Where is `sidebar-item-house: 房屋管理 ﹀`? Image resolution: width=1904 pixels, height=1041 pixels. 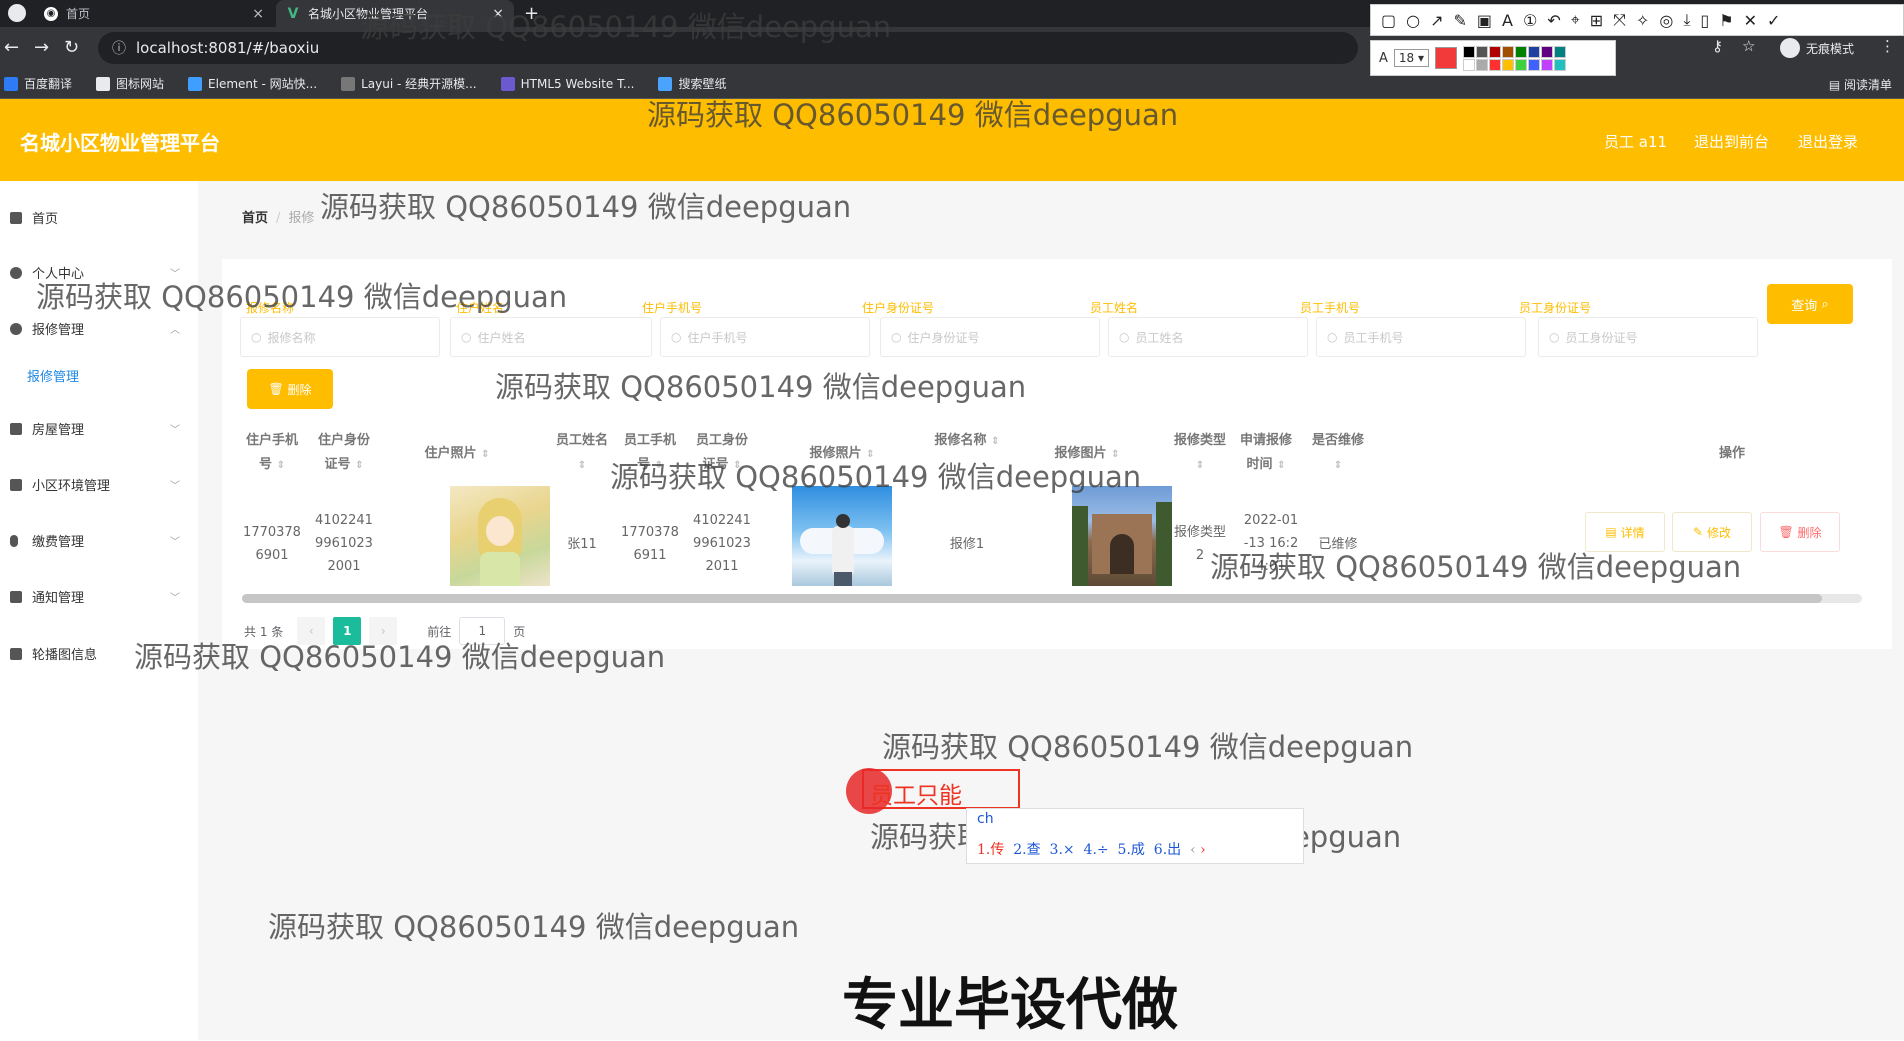
sidebar-item-house: 房屋管理 ﹀ is located at coordinates (100, 428).